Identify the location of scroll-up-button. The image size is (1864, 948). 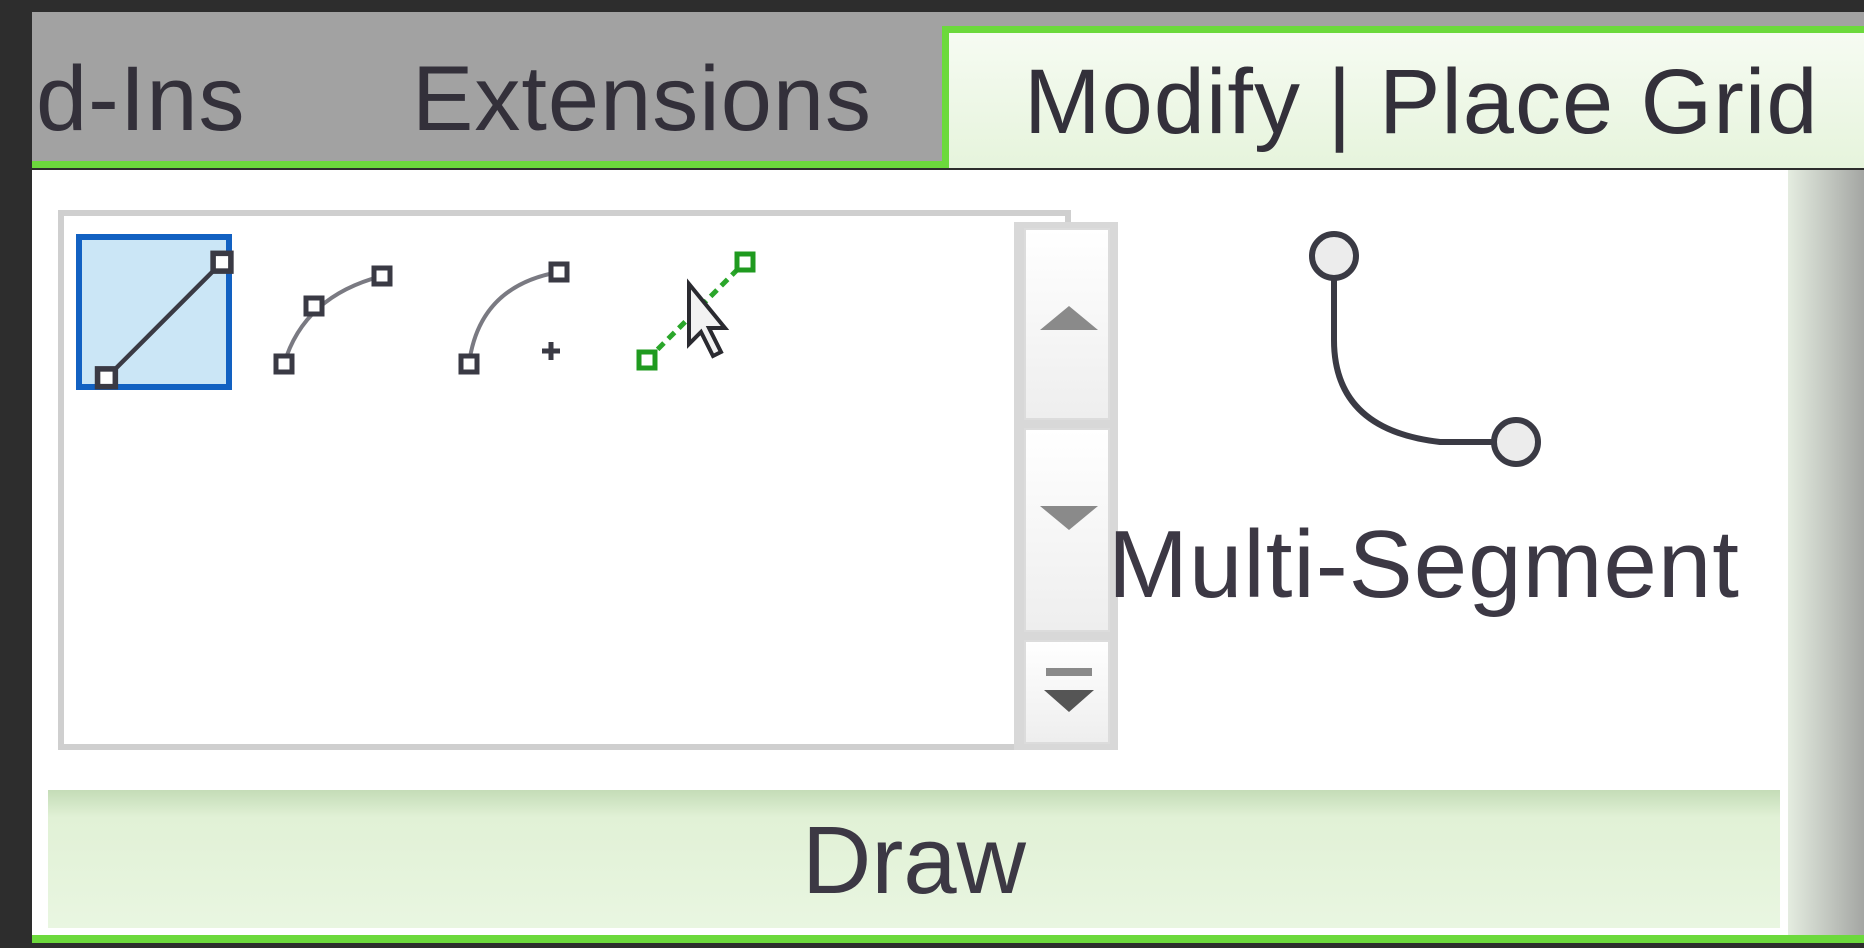
(1067, 324).